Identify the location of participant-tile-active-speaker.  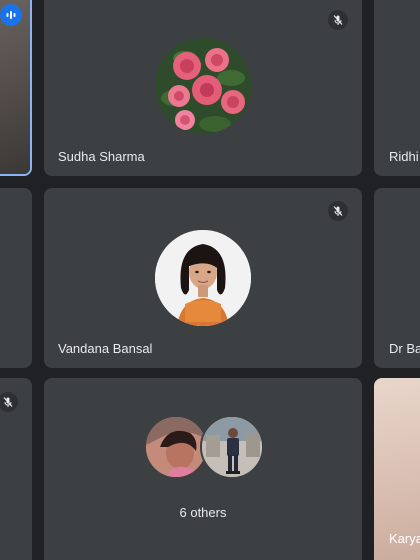
(16, 88).